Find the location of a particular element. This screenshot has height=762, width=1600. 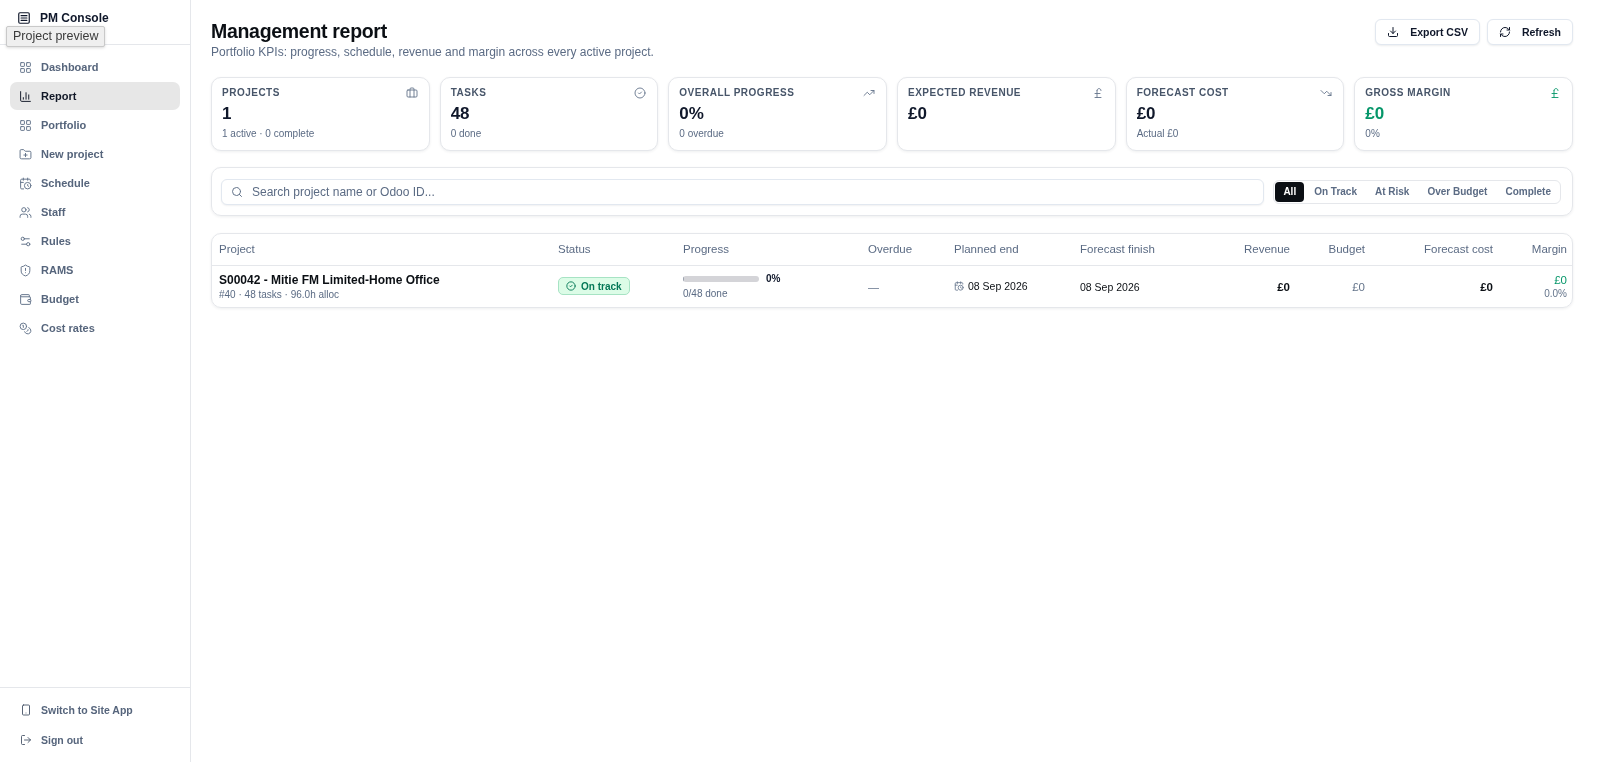

margin-value: £0 is located at coordinates (1560, 279).